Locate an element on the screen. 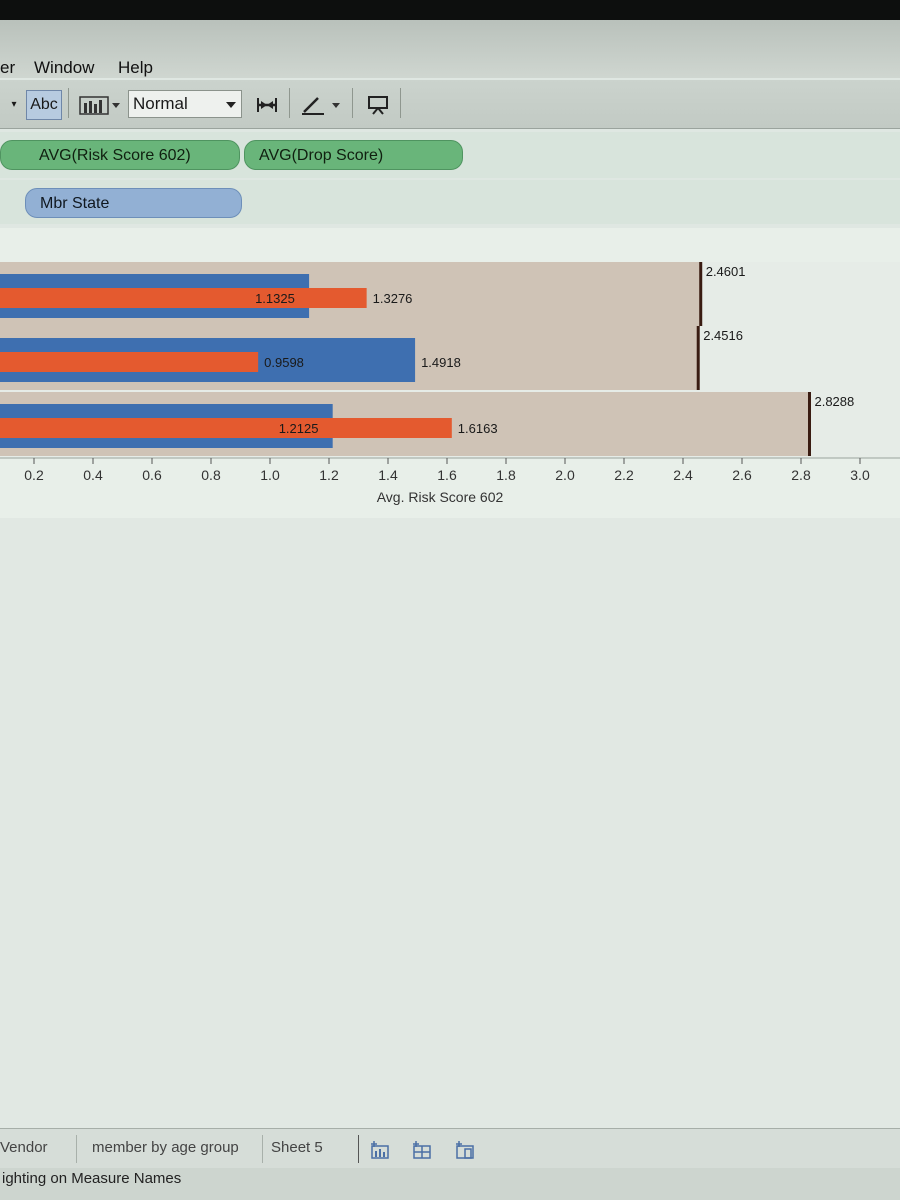 The height and width of the screenshot is (1200, 900). sheet-tab-bar: Vendor member by age group Sheet 5 is located at coordinates (450, 1148).